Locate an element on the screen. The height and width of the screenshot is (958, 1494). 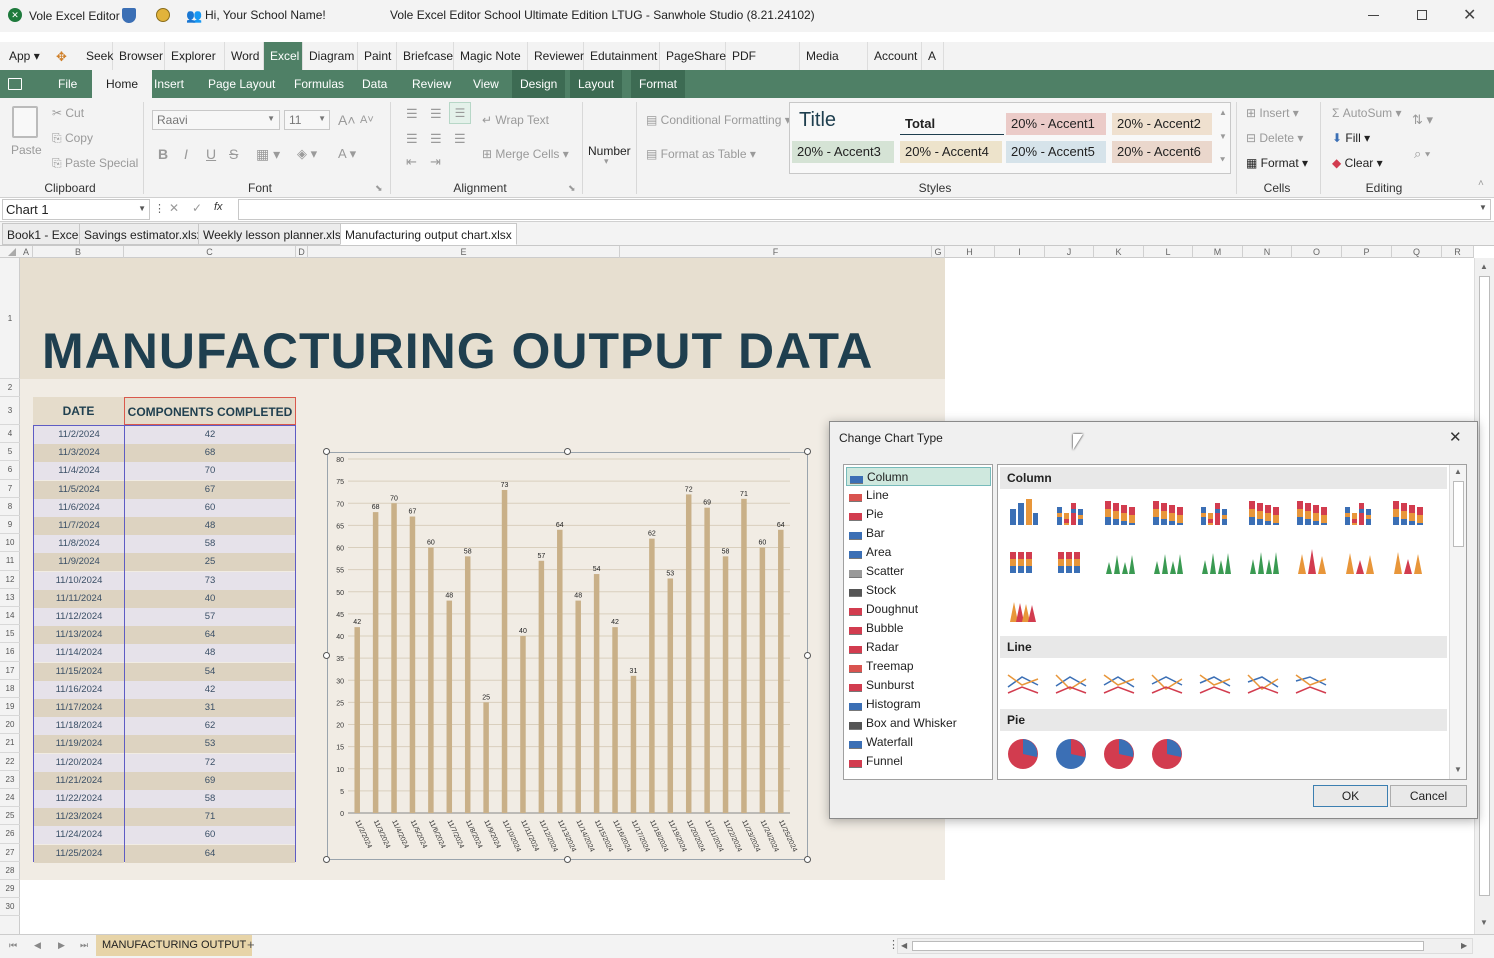
date-cell: 11/21/2024 is located at coordinates (79, 780).